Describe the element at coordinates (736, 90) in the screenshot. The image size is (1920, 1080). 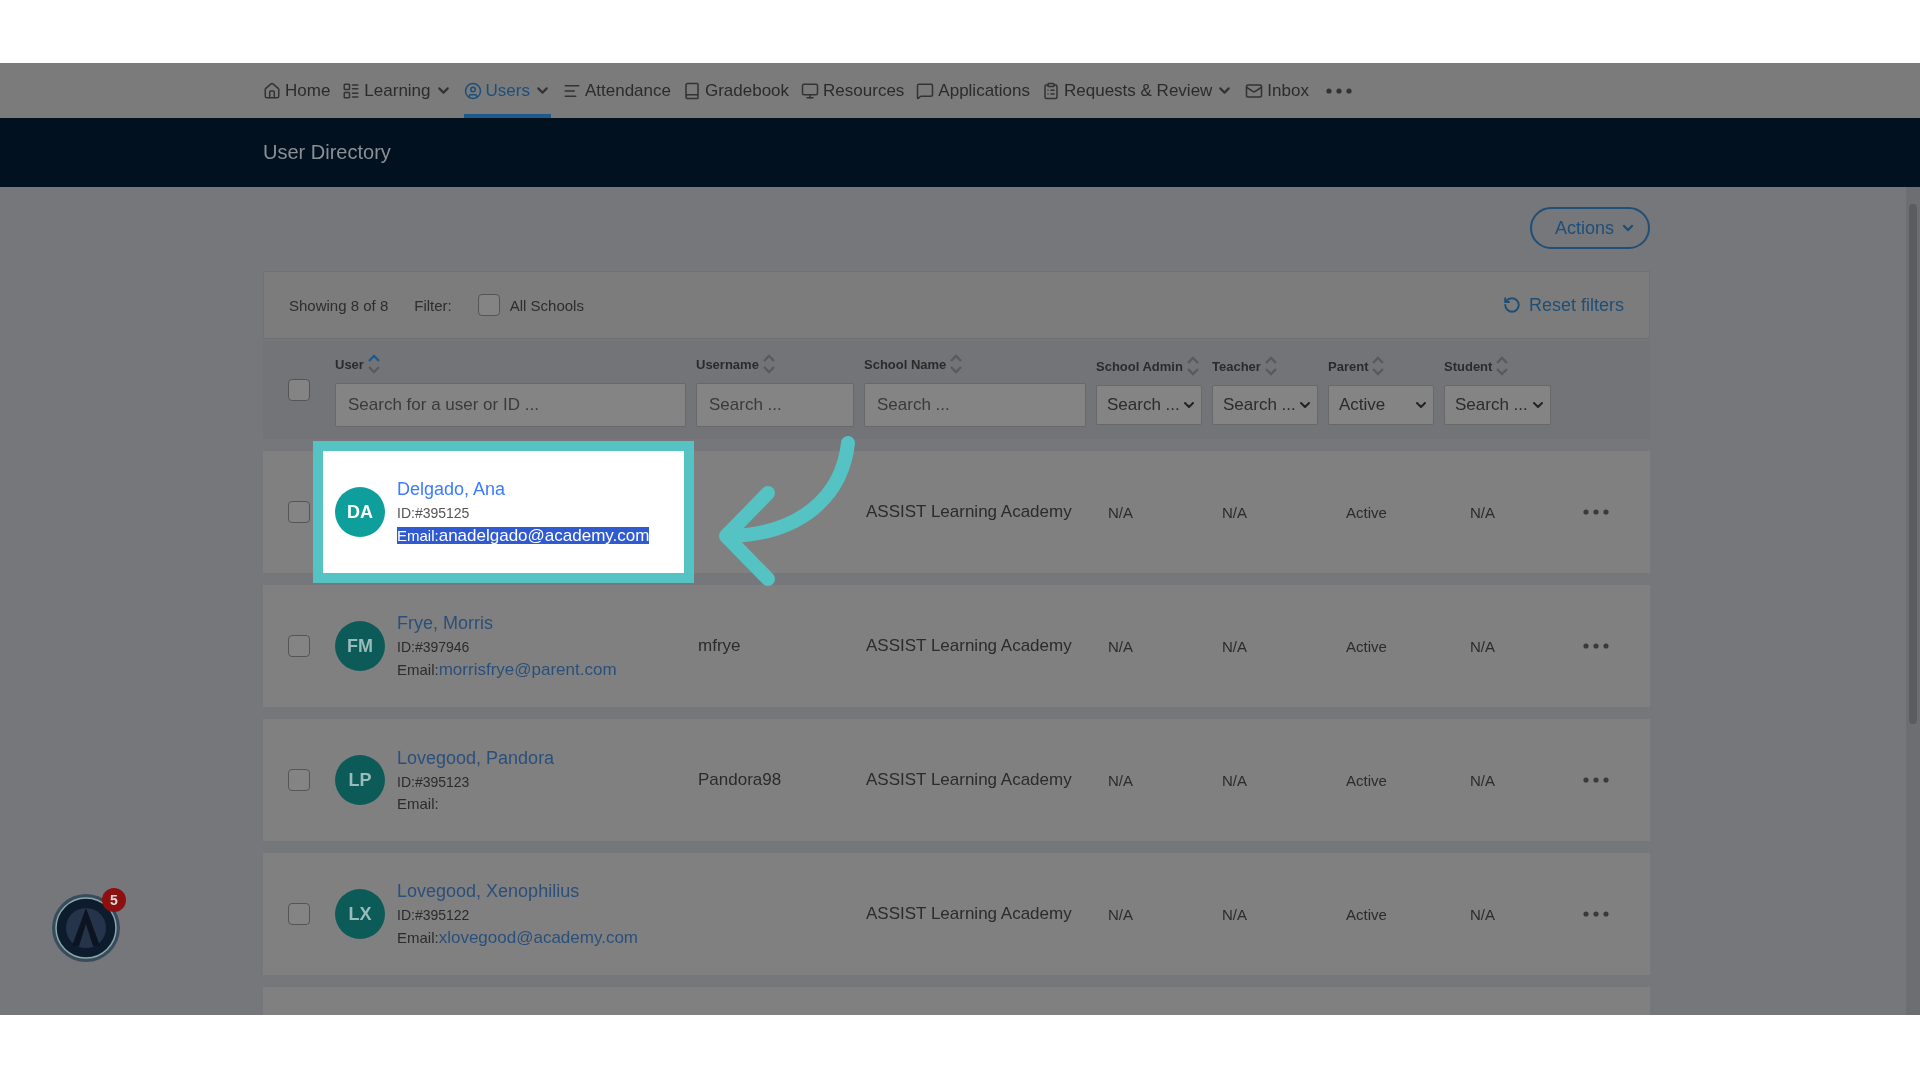
I see `nav-tab: Gradebook` at that location.